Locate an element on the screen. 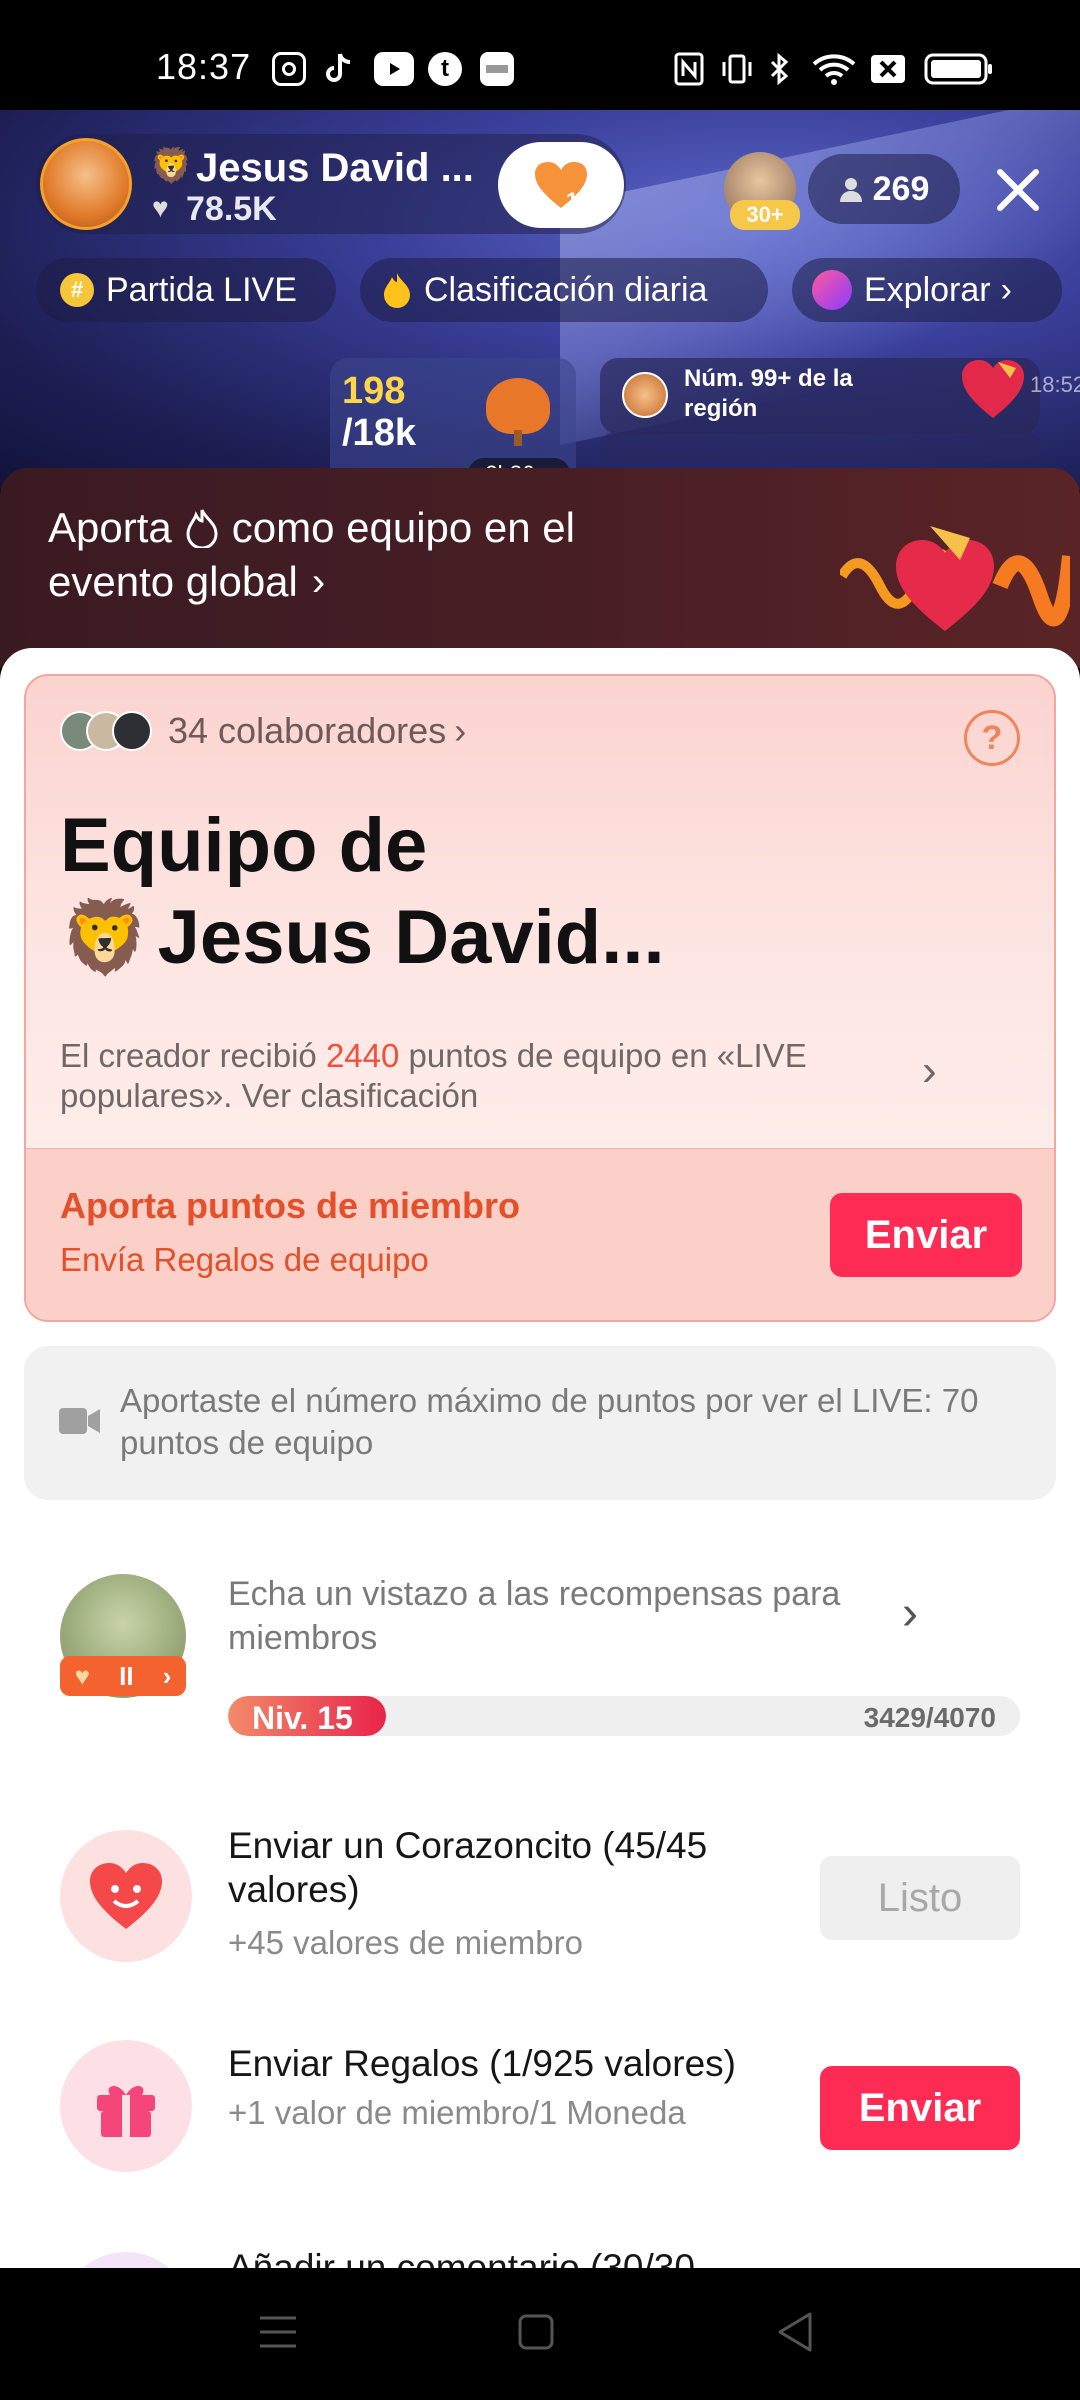 Image resolution: width=1080 pixels, height=2400 pixels. collaborator-avatar is located at coordinates (132, 731).